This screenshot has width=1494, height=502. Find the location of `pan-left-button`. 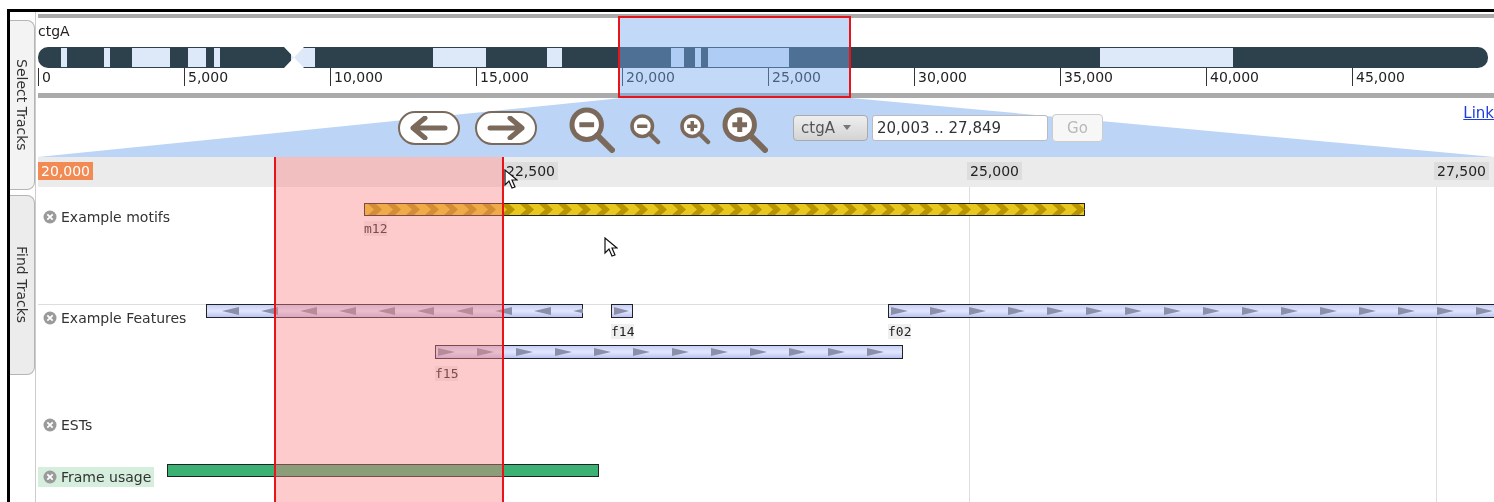

pan-left-button is located at coordinates (429, 127).